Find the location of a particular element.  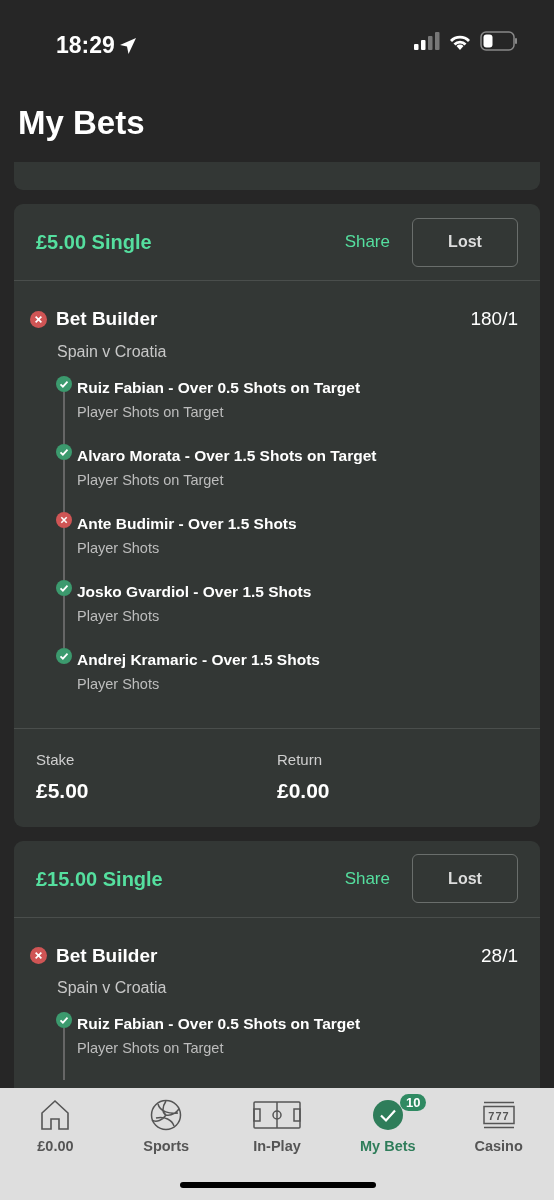

leg-selection: Ante Budimir - Over 1.5 Shots is located at coordinates (187, 523).